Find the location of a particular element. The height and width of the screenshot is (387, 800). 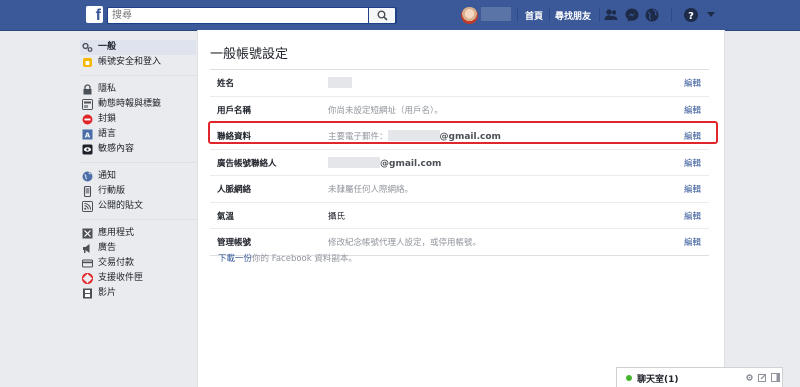

sidebar-item-privacy: 隱私 is located at coordinates (138, 89).